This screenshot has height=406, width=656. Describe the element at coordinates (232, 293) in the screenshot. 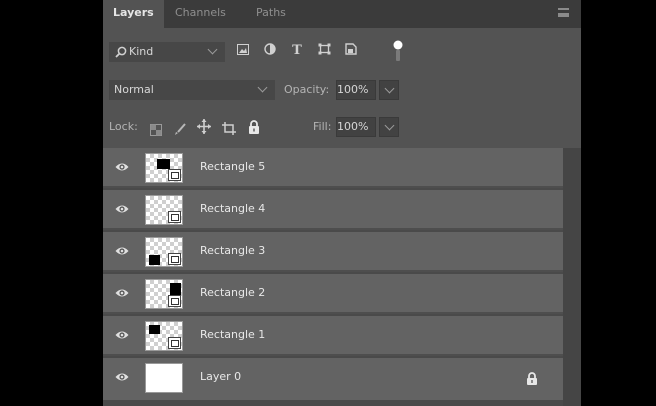

I see `layer-name: Rectangle 2` at that location.